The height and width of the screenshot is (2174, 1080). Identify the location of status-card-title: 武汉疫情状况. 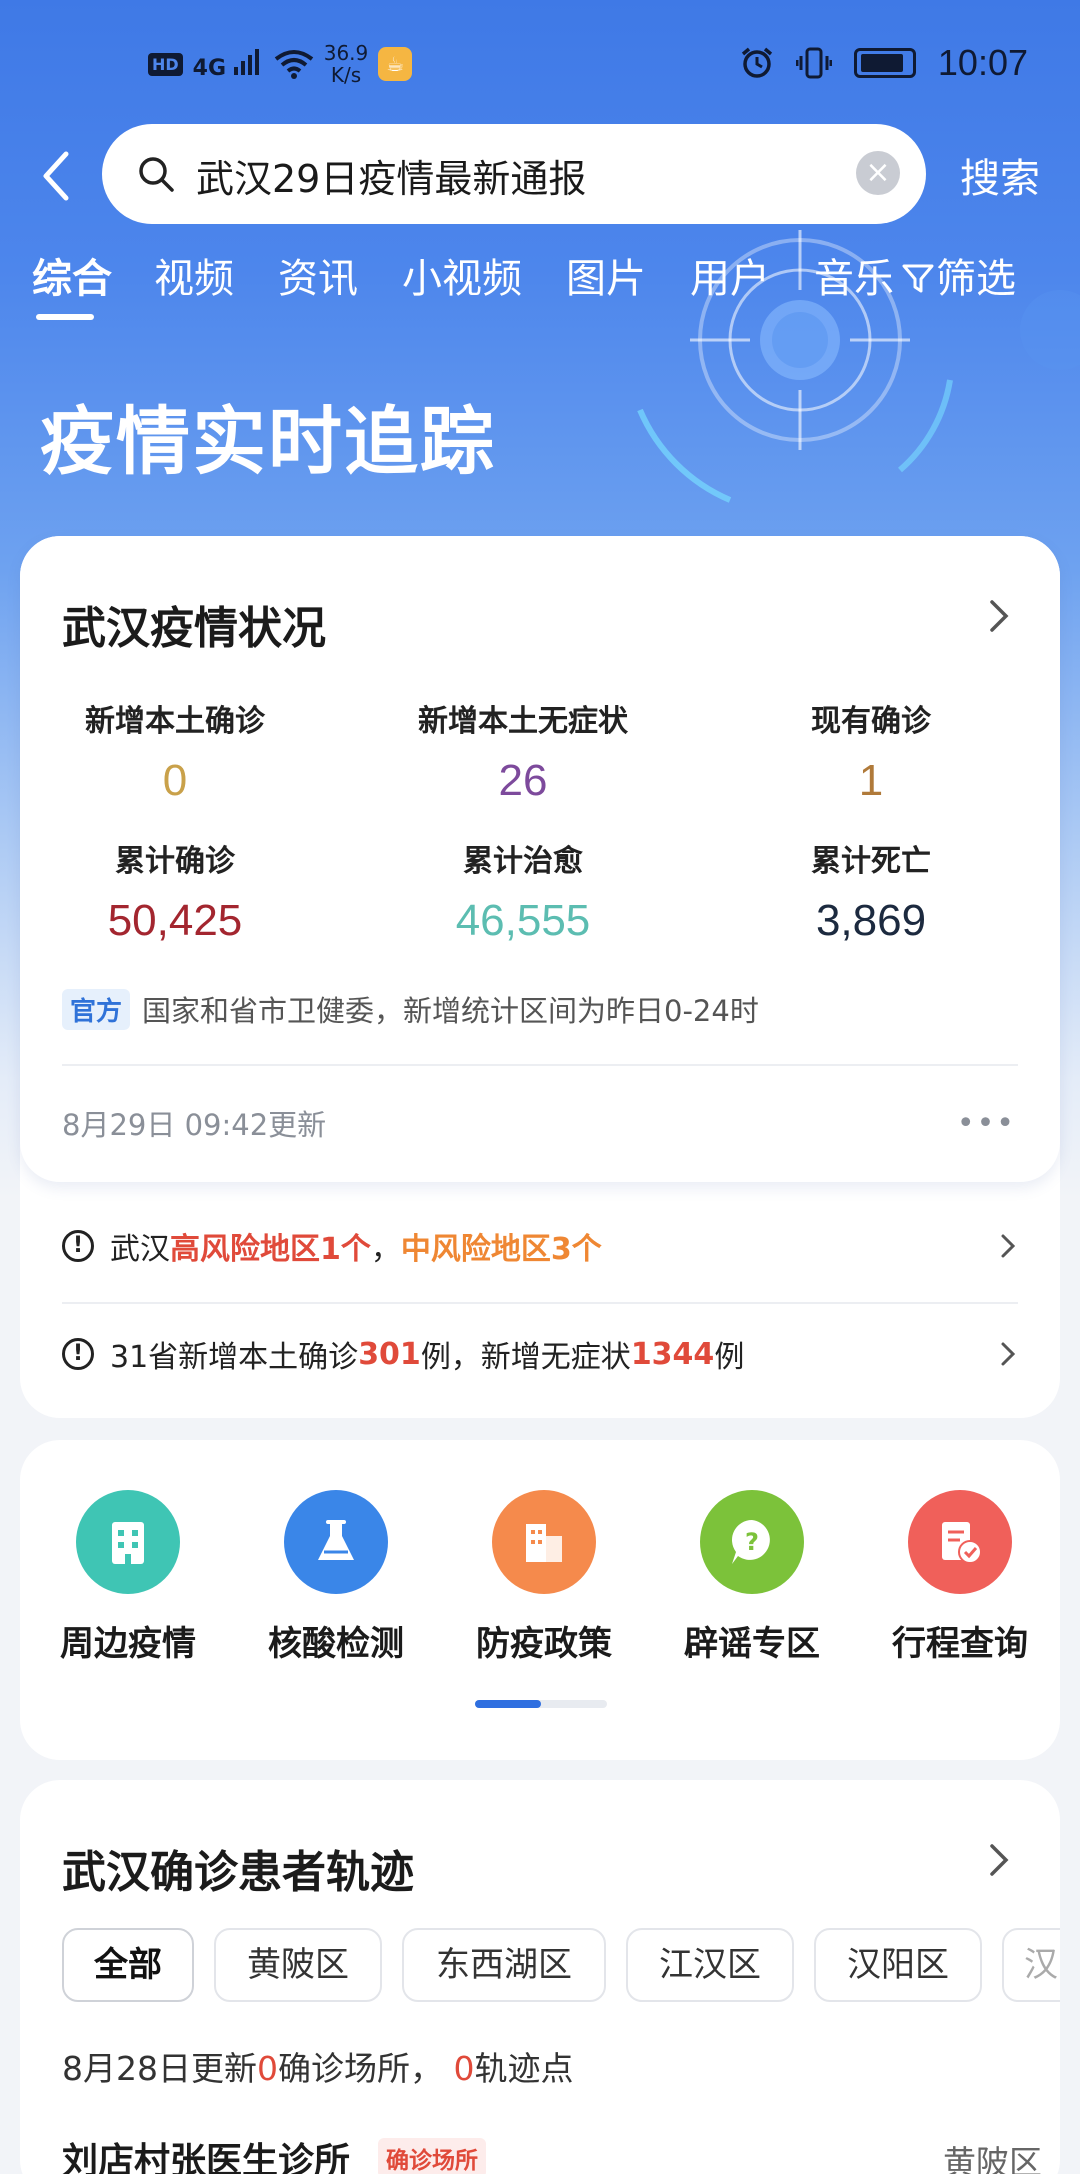
(194, 628).